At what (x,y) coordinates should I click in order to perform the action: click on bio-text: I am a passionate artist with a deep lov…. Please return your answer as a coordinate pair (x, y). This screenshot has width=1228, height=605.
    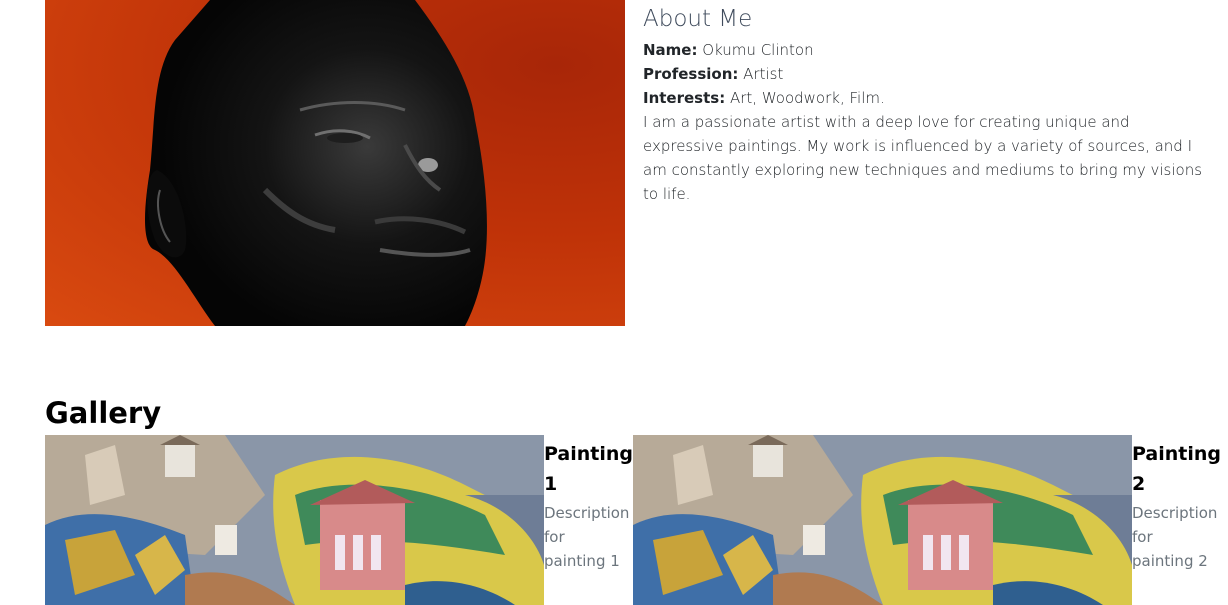
    Looking at the image, I should click on (923, 158).